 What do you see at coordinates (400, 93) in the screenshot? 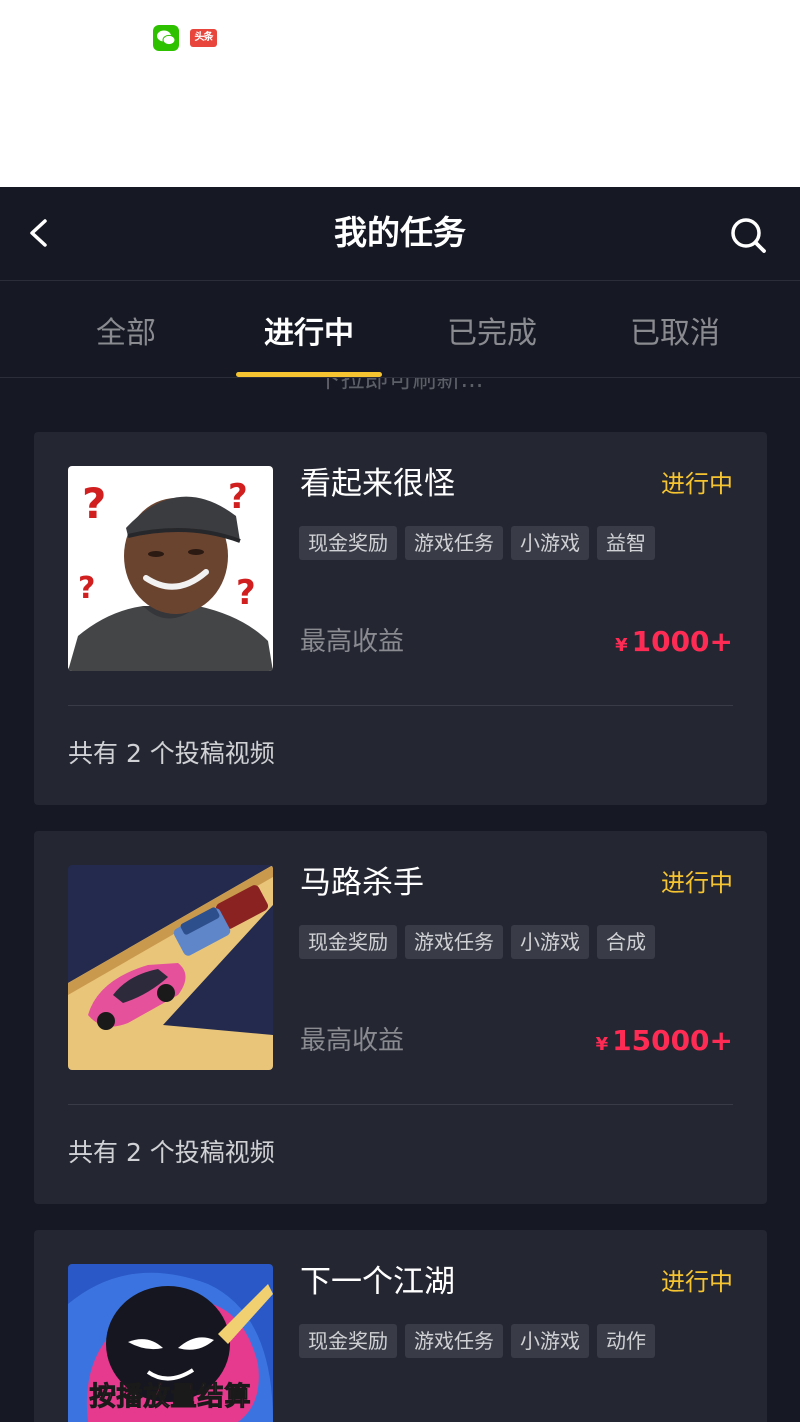
I see `status-bar: 头条` at bounding box center [400, 93].